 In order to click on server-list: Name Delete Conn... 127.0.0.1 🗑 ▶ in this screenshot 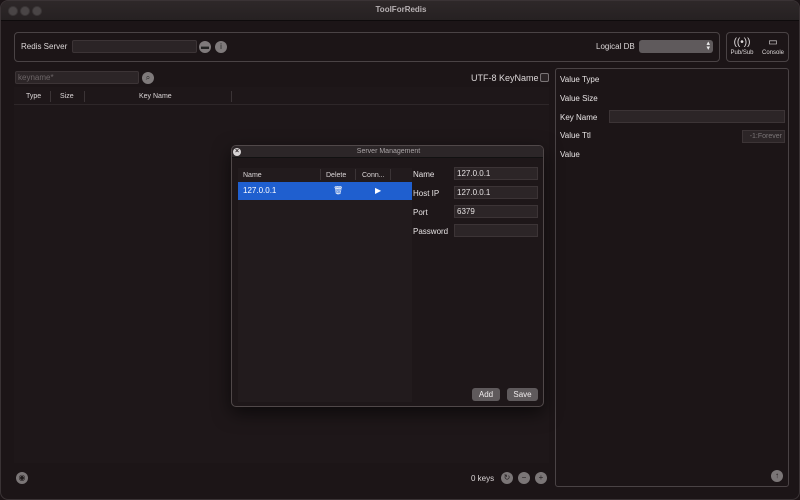, I will do `click(325, 285)`.